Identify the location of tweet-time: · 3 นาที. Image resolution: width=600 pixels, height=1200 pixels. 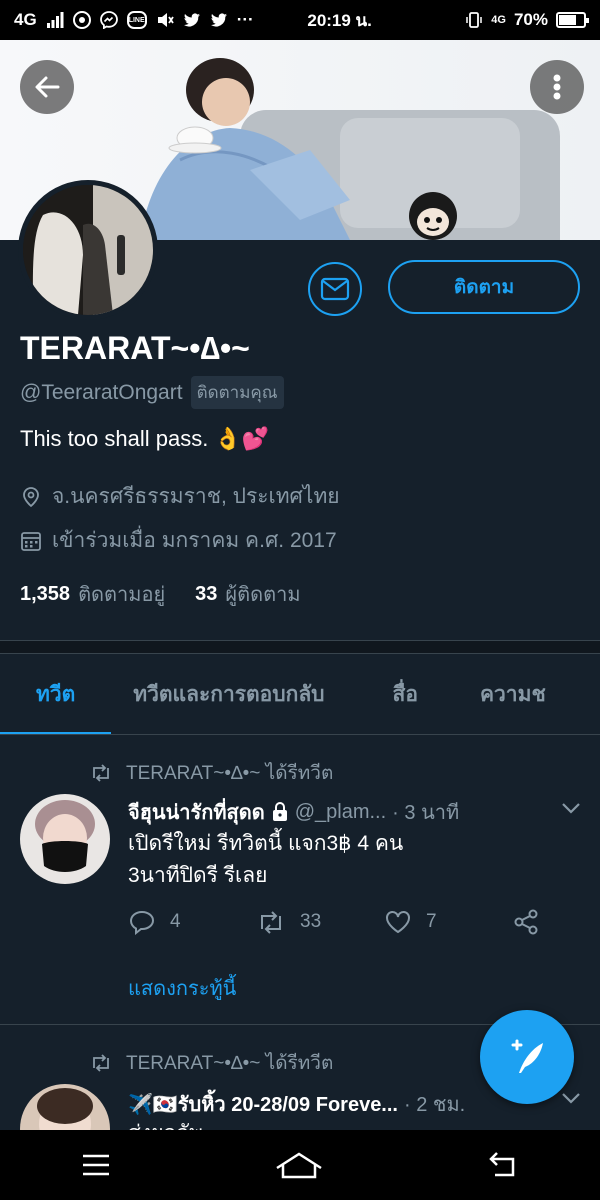
(426, 813).